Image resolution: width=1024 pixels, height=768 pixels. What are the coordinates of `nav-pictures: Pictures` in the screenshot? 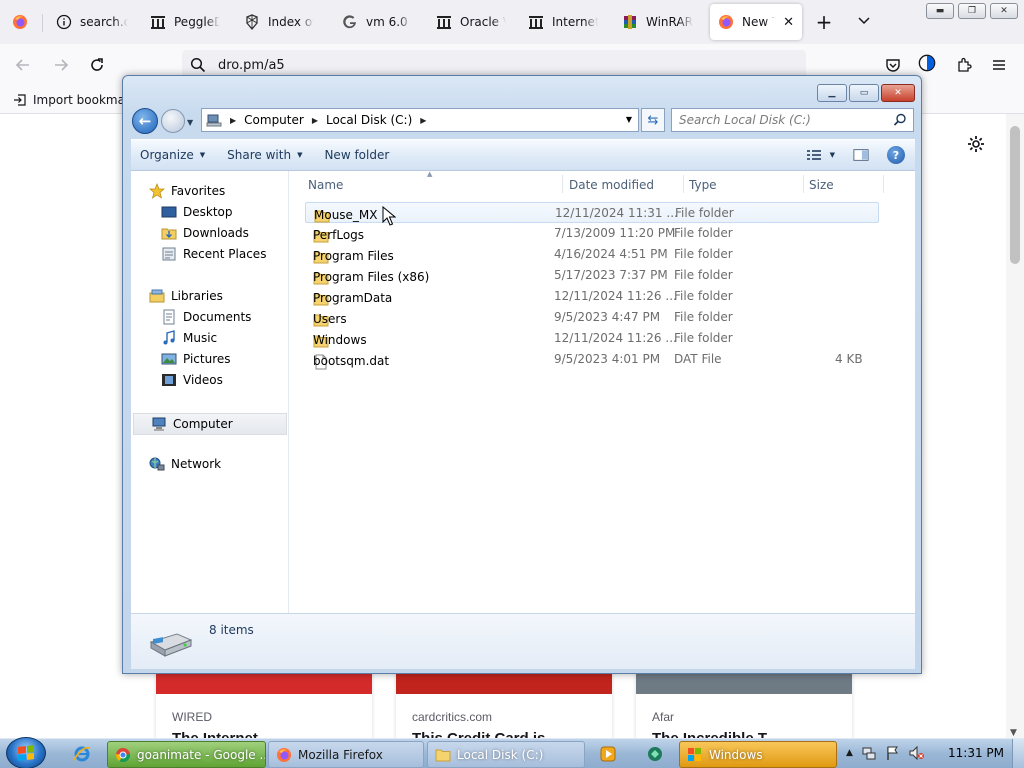 It's located at (196, 359).